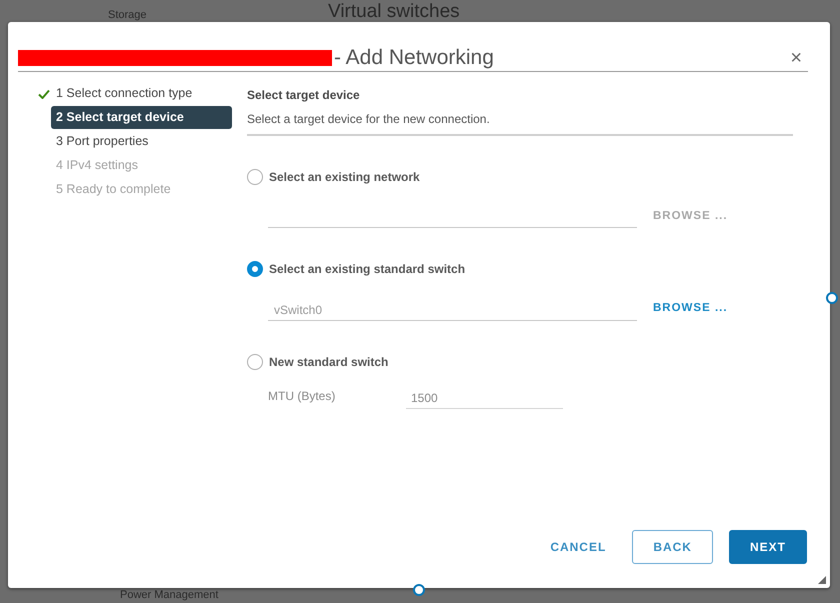 The height and width of the screenshot is (603, 840). What do you see at coordinates (394, 11) in the screenshot?
I see `page-heading: Virtual switches` at bounding box center [394, 11].